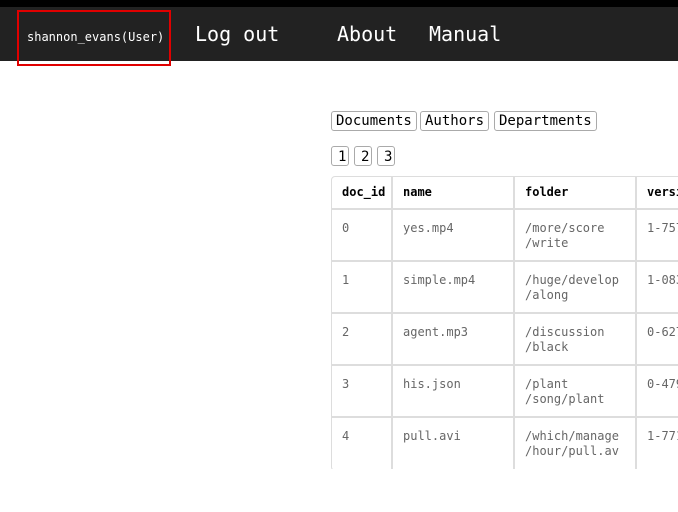  I want to click on table-row: 3 his.json /plant/song/plant 0-479, so click(505, 392).